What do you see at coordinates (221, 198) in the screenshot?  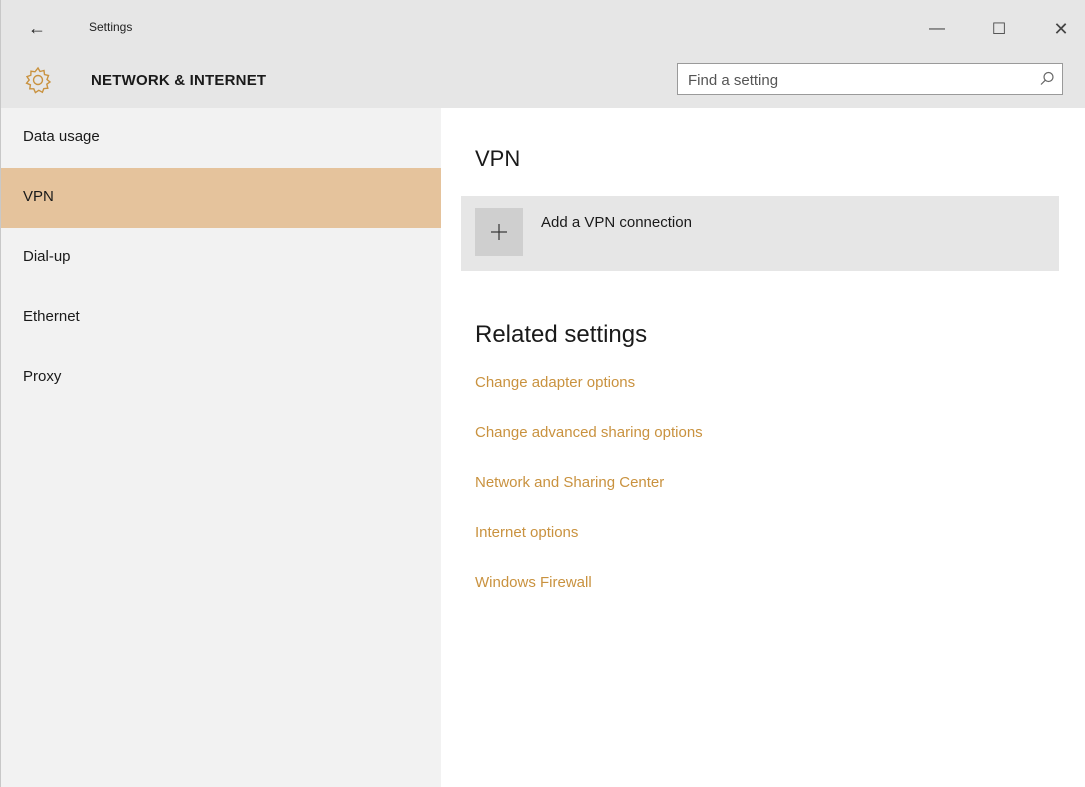 I see `sidebar-item-vpn: VPN` at bounding box center [221, 198].